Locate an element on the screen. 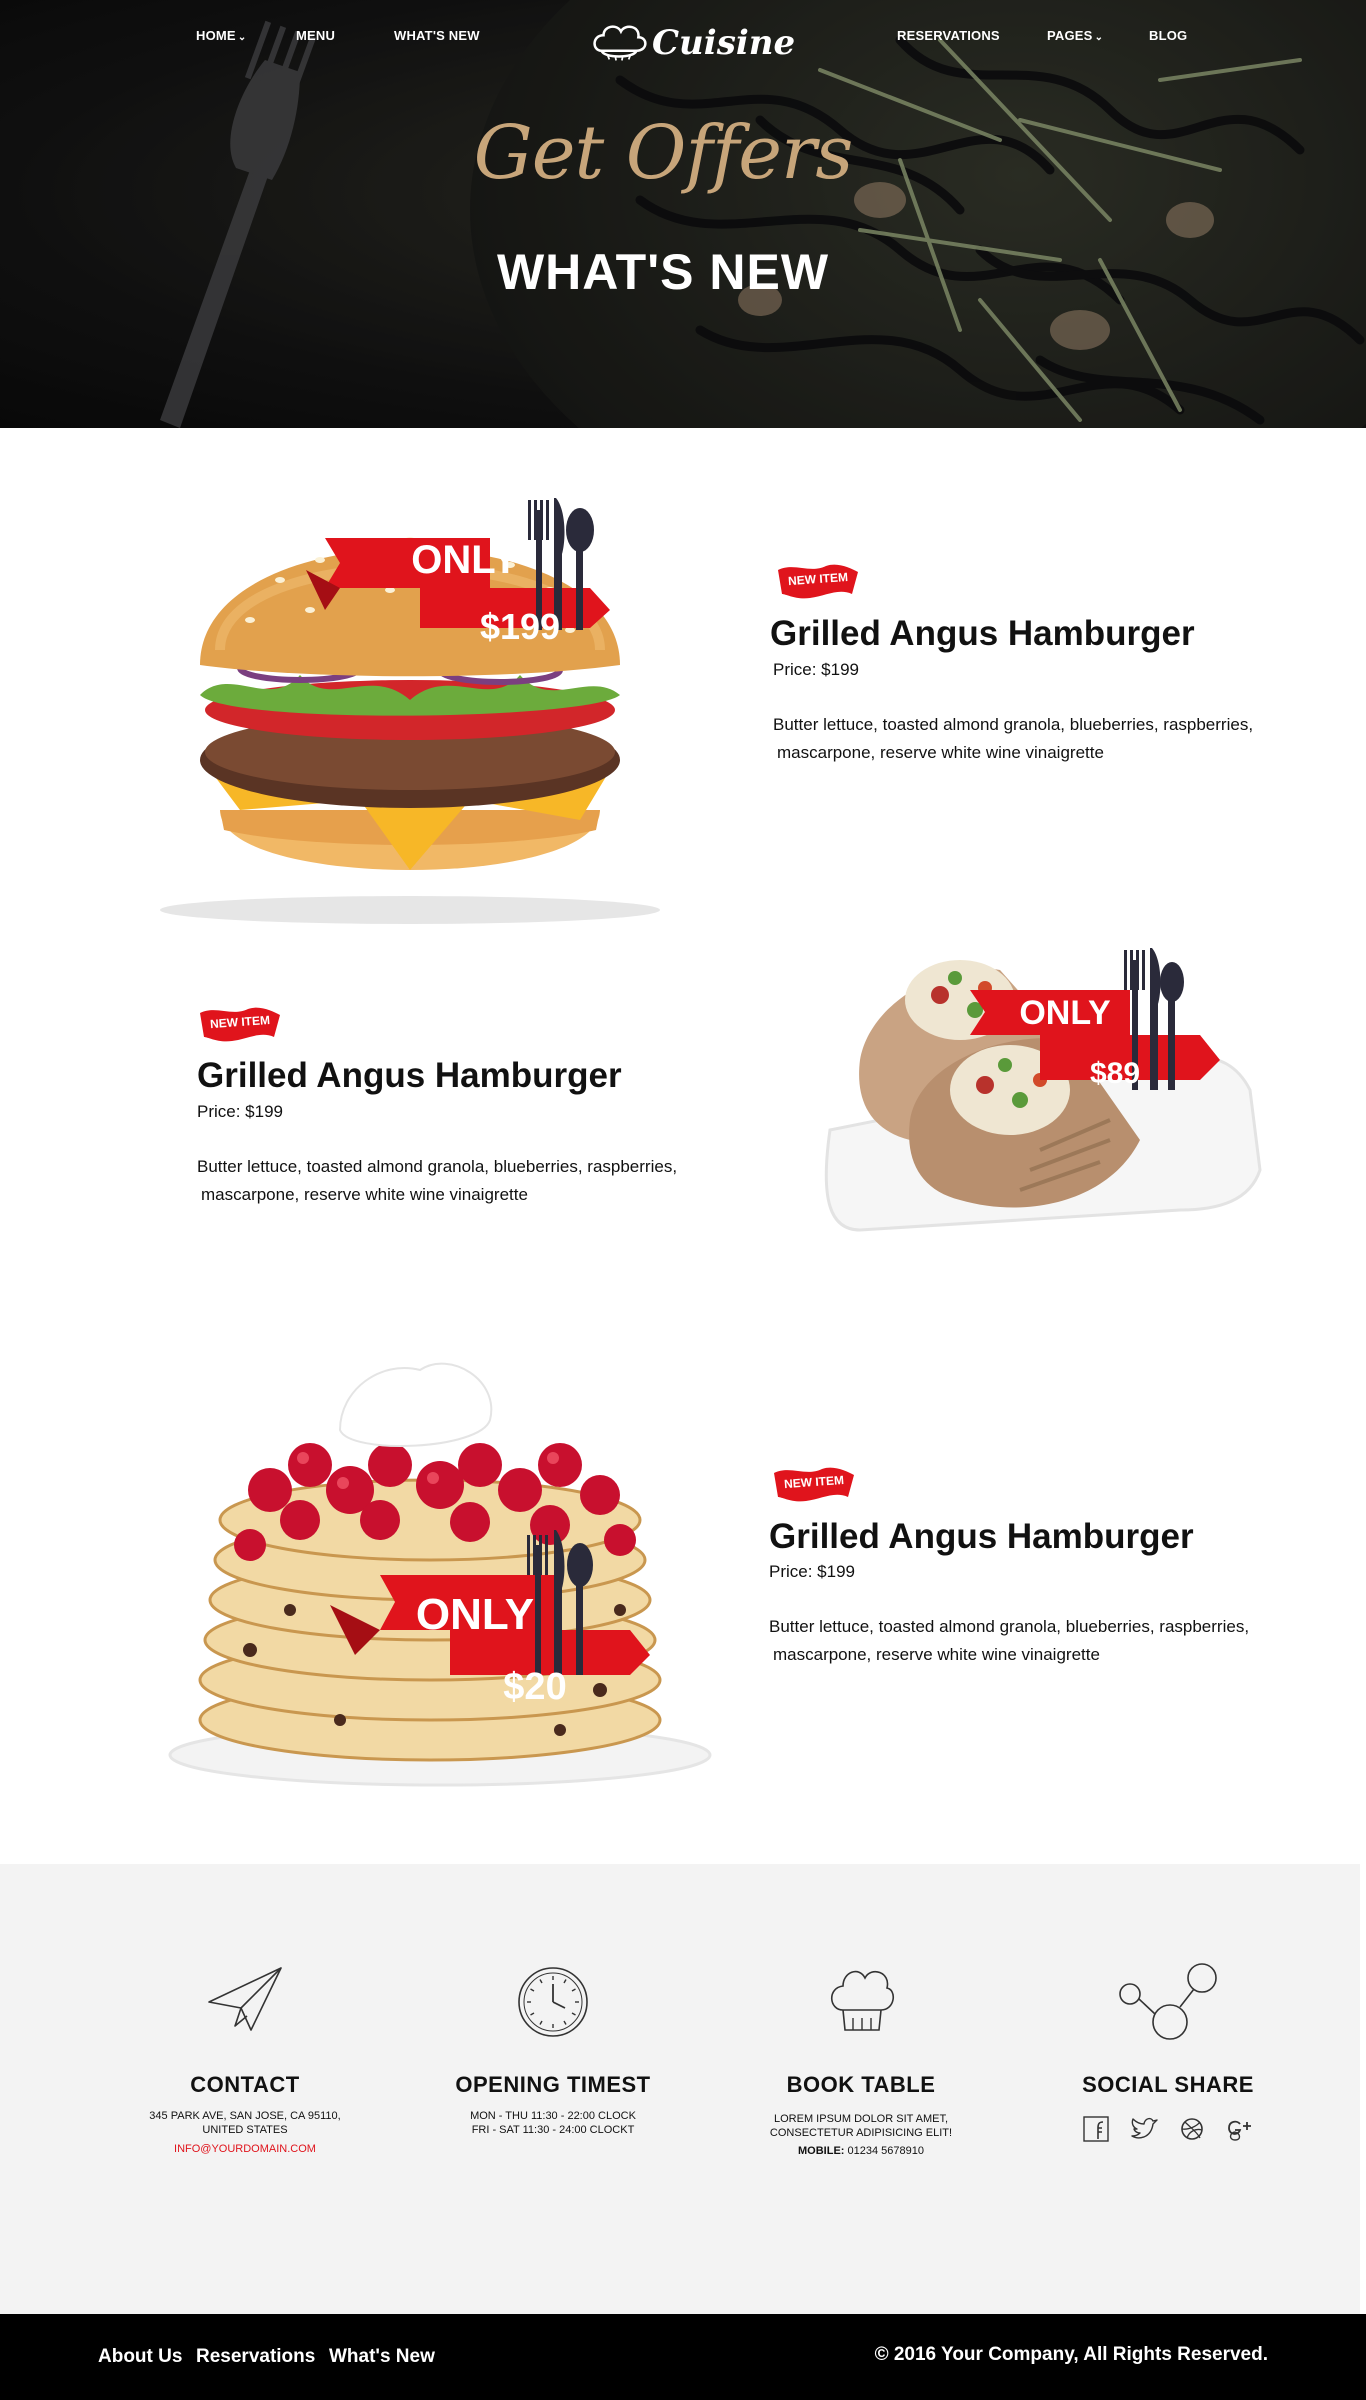 This screenshot has height=2400, width=1366. nav-whats-new: WHAT'S NEW is located at coordinates (437, 35).